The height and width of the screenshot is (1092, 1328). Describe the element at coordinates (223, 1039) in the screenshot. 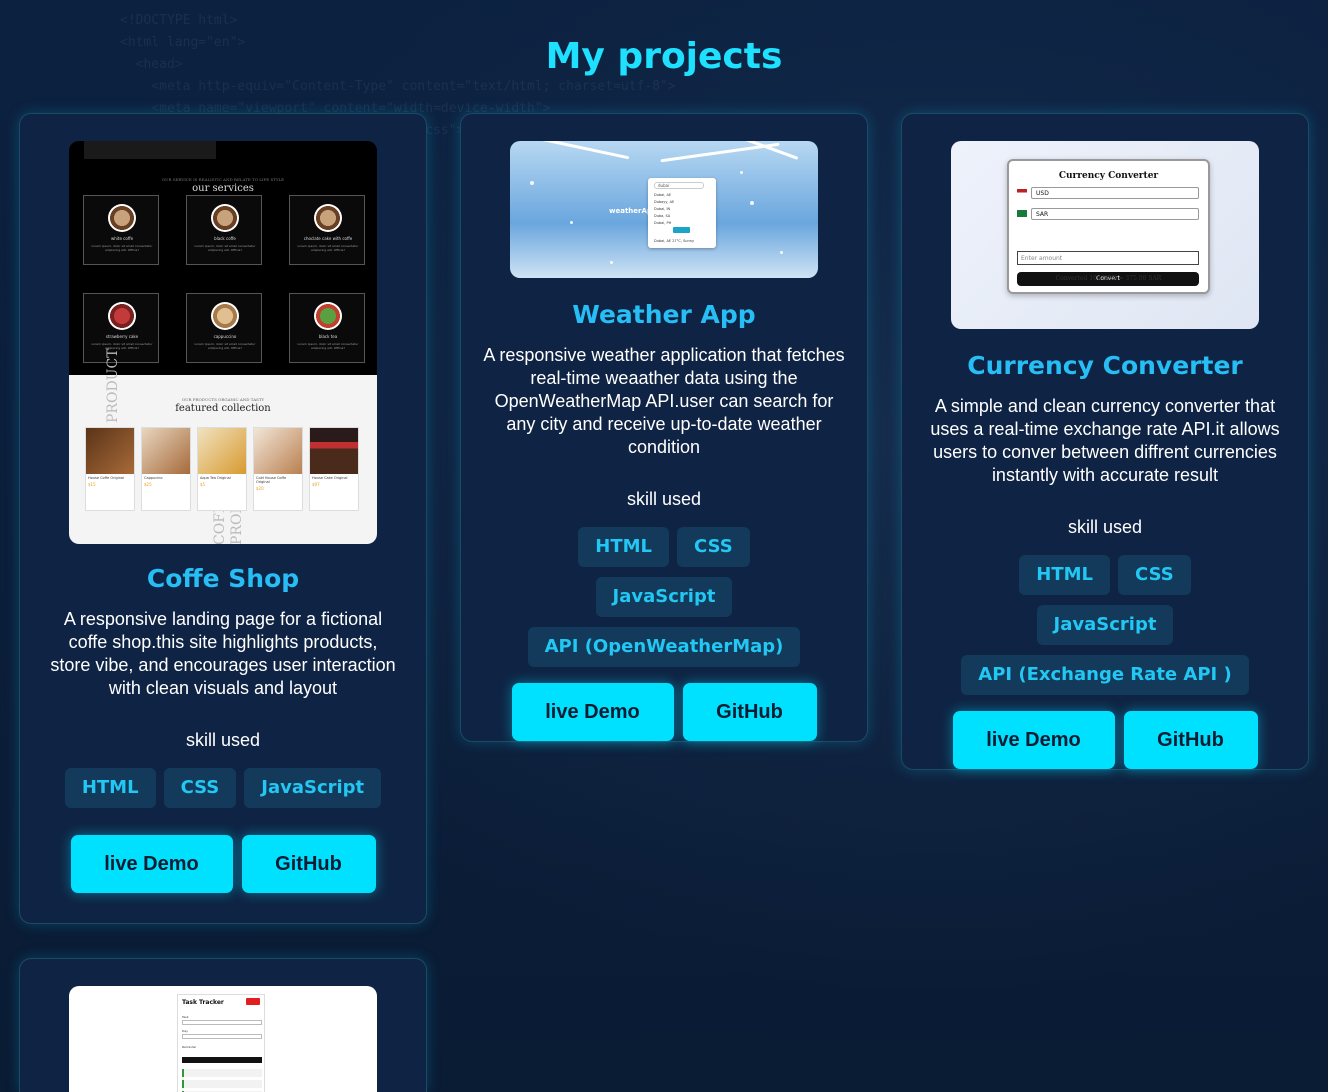

I see `project-preview-image: Task Tracker Task Day Reminder` at that location.